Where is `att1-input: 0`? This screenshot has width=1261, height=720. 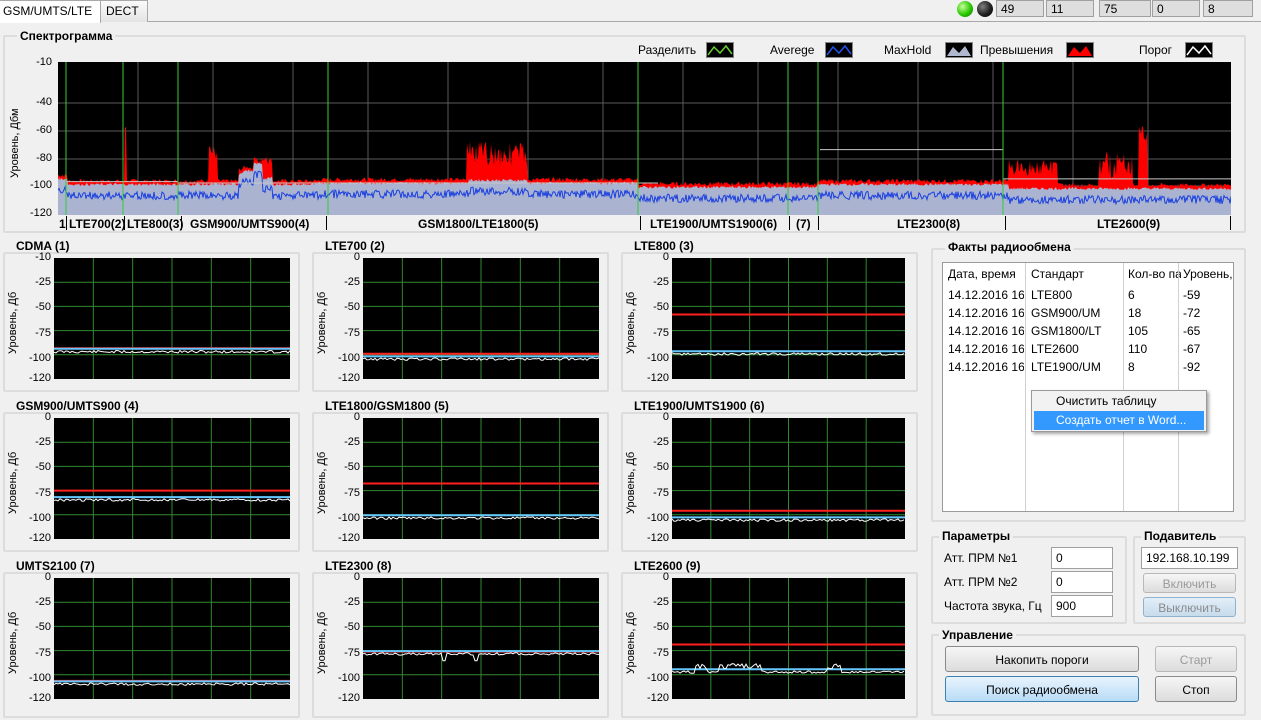
att1-input: 0 is located at coordinates (1082, 558).